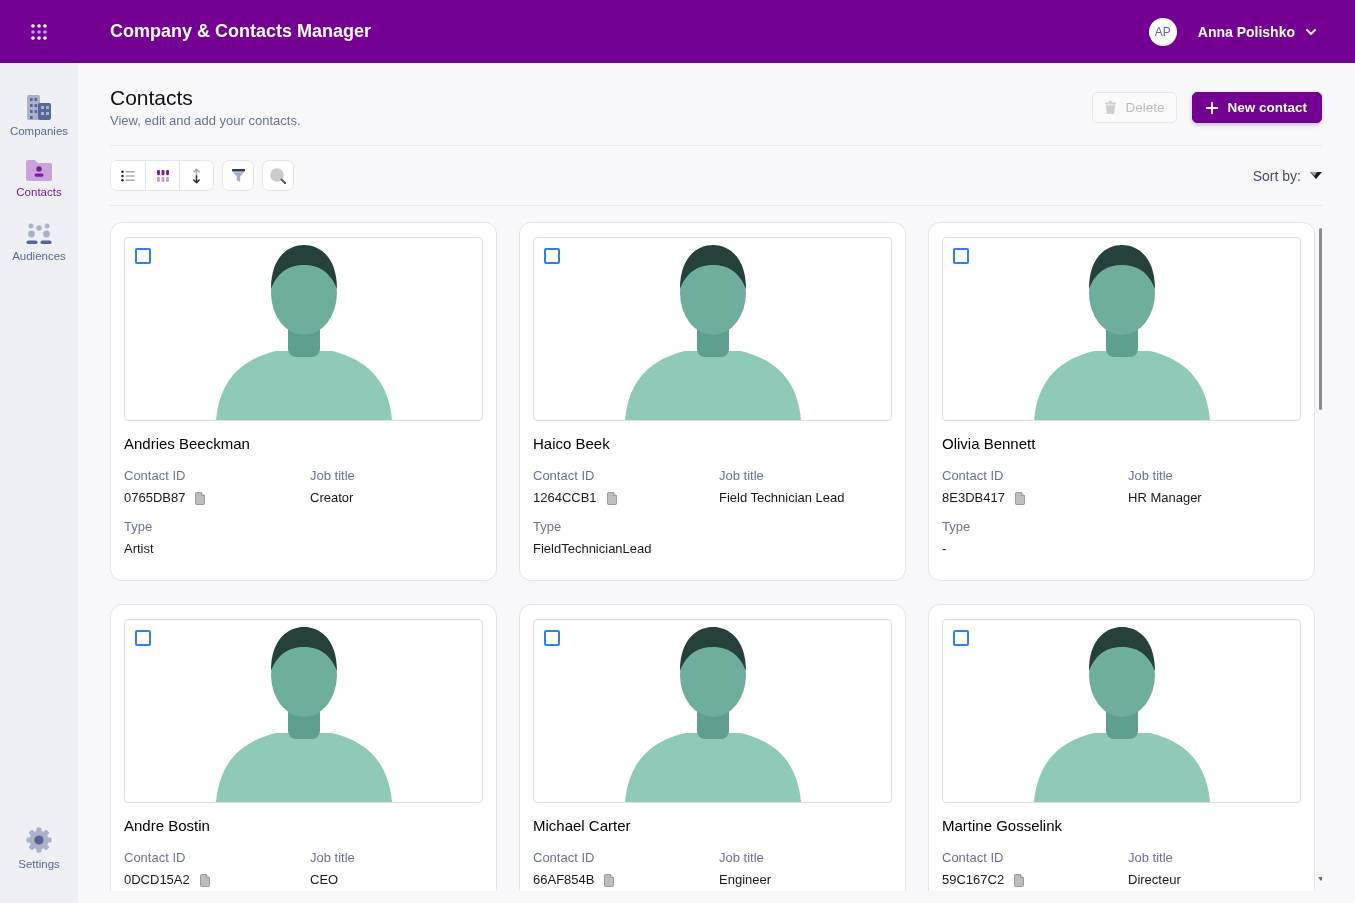 The height and width of the screenshot is (903, 1355). I want to click on page-subtitle: View, edit and add your contacts., so click(205, 121).